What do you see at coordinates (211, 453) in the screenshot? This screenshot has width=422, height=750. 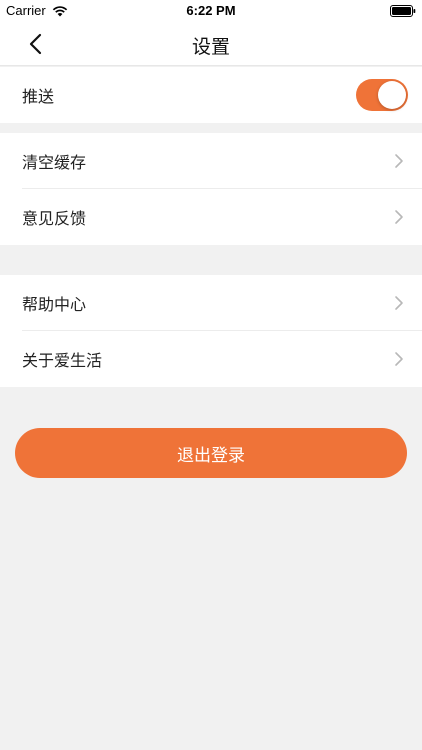 I see `logout-button: 退出登录` at bounding box center [211, 453].